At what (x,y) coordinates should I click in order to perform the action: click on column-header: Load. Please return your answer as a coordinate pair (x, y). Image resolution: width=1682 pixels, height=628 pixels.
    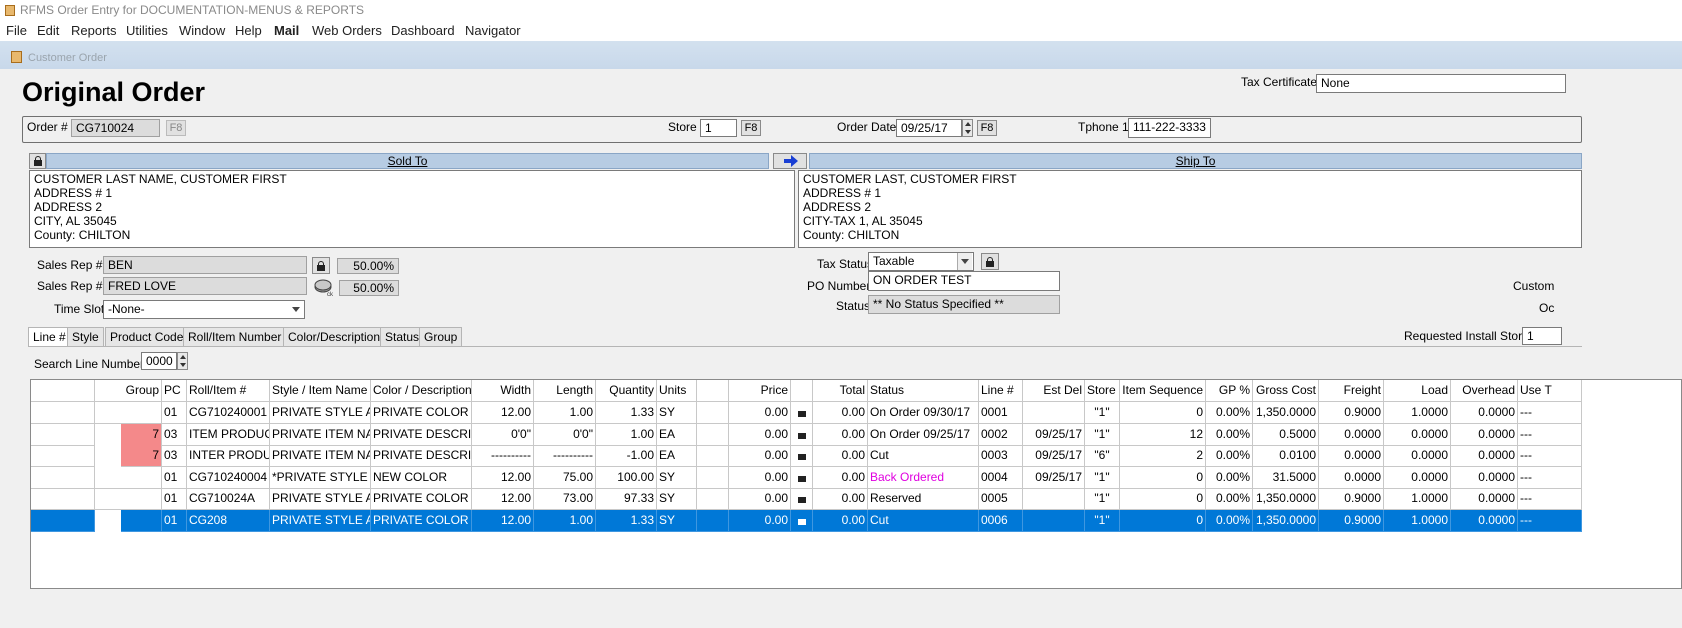
    Looking at the image, I should click on (1417, 391).